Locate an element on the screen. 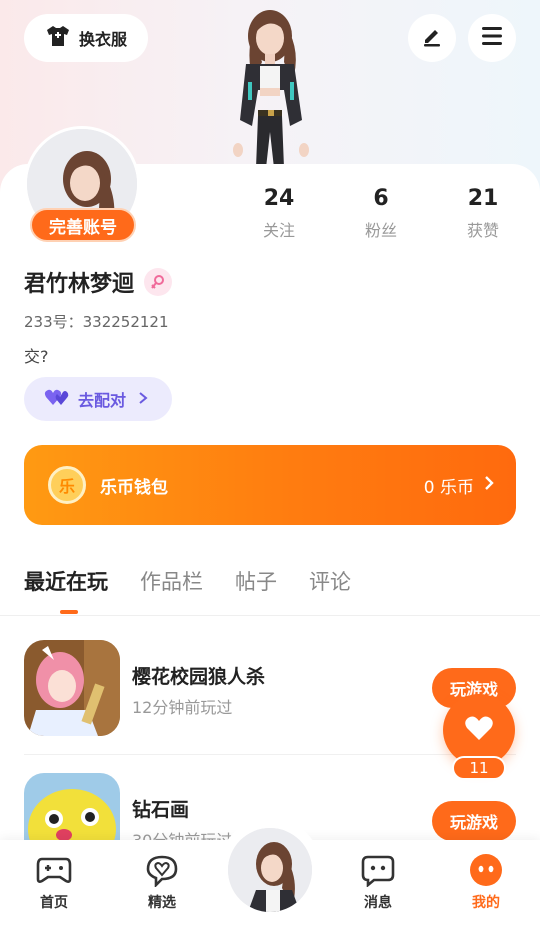 The image size is (540, 928). nav-home: 首页 is located at coordinates (54, 882).